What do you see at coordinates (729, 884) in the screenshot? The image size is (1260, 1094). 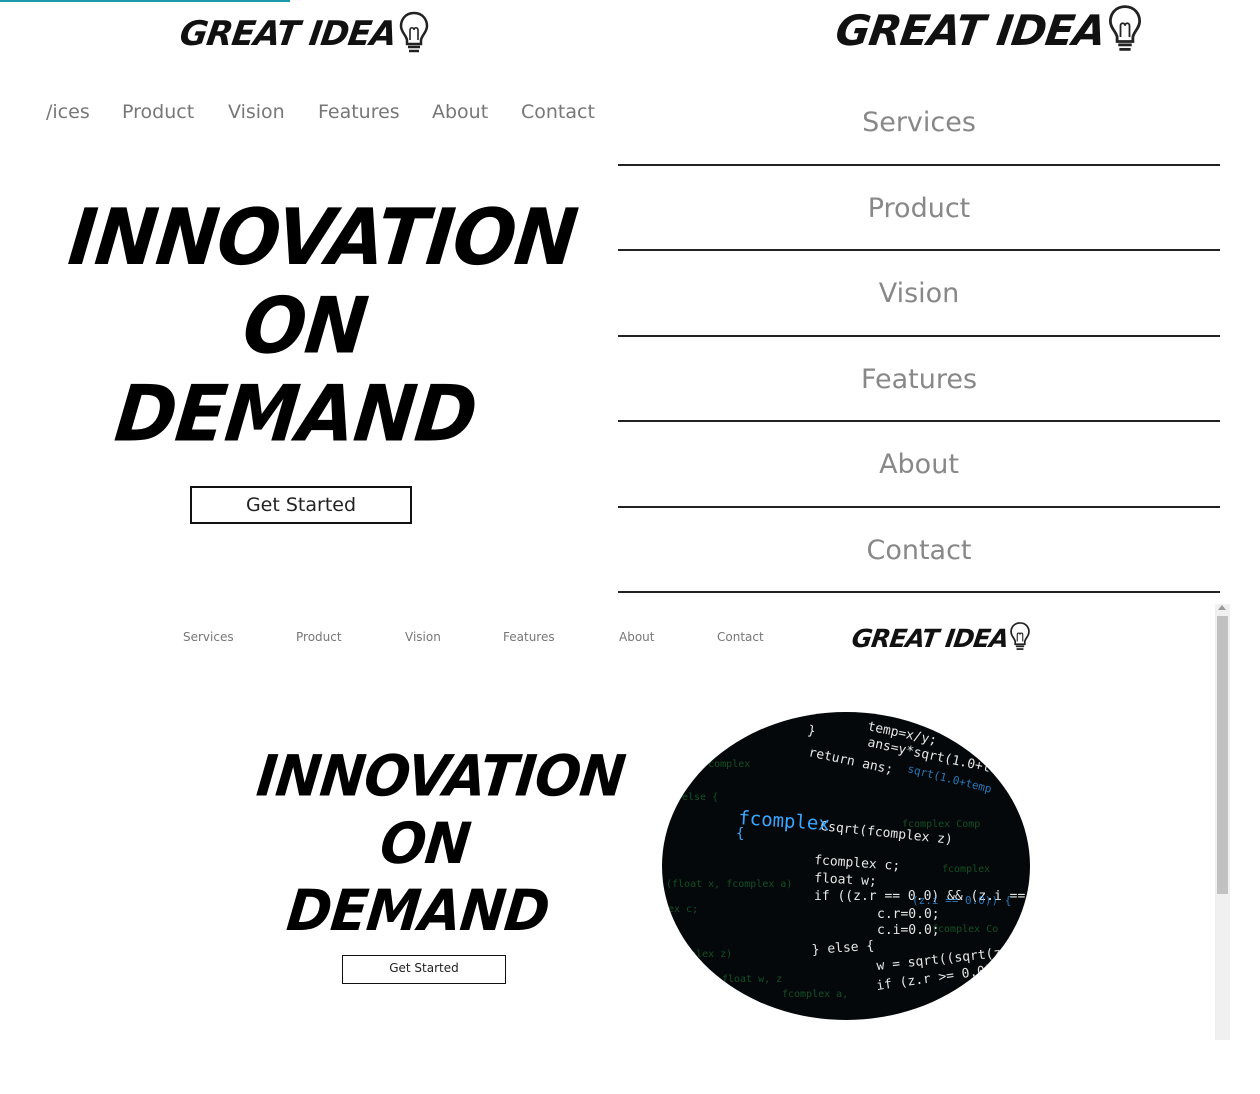 I see `svg-text: (float x, fcomplex a)` at bounding box center [729, 884].